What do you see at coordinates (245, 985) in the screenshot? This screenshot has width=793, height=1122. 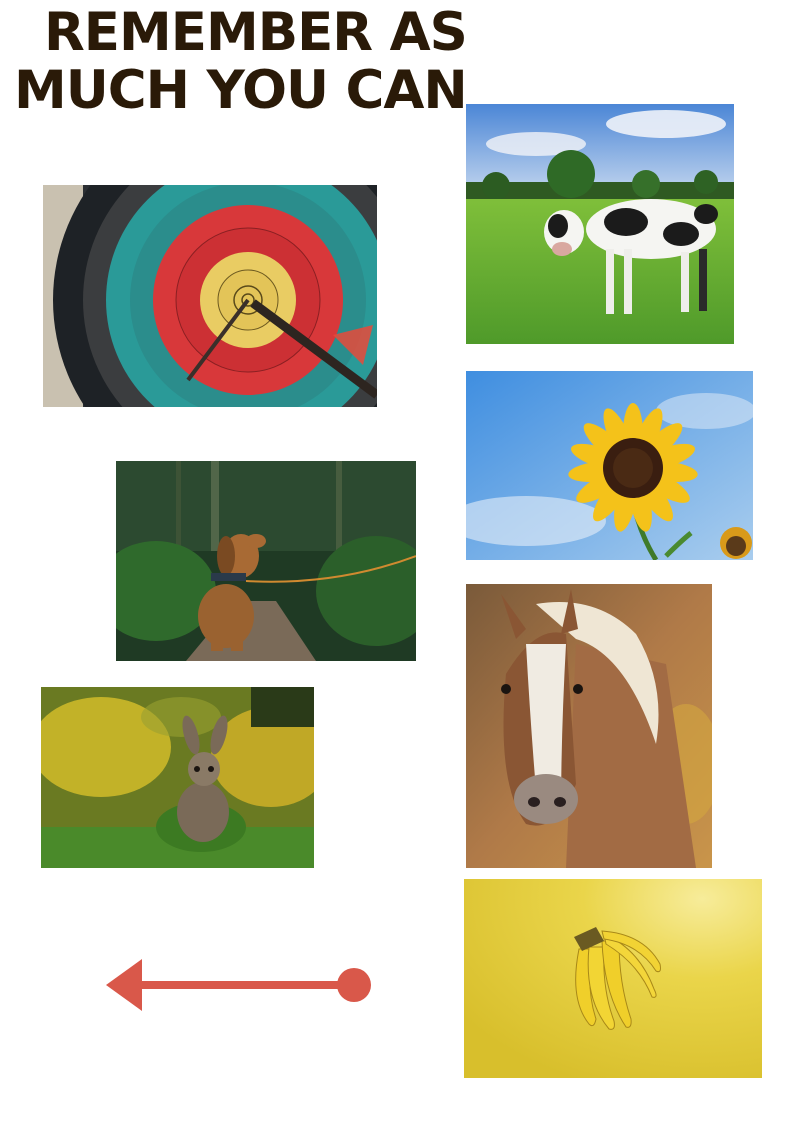 I see `arrow-shaft` at bounding box center [245, 985].